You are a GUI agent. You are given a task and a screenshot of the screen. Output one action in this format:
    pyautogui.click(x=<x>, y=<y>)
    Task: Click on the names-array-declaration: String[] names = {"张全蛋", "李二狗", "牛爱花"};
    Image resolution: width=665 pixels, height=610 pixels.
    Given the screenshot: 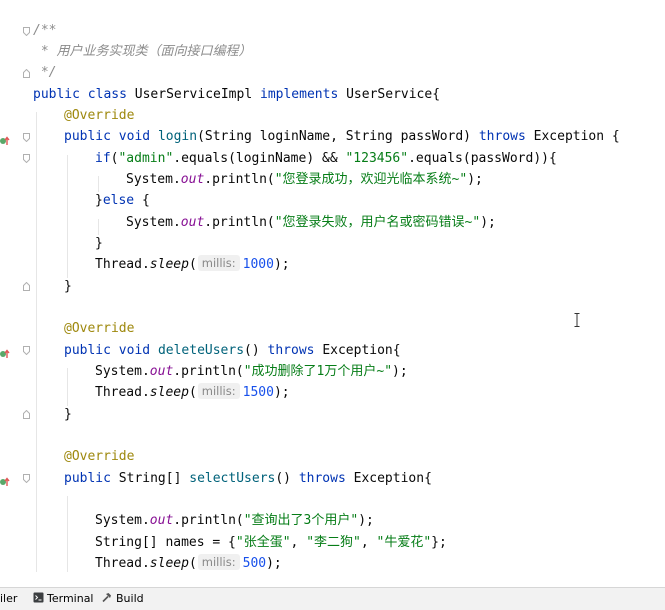 What is the action you would take?
    pyautogui.click(x=271, y=542)
    